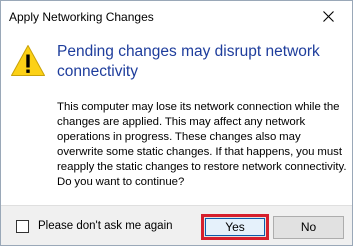 The image size is (353, 246). I want to click on warning-icon, so click(28, 60).